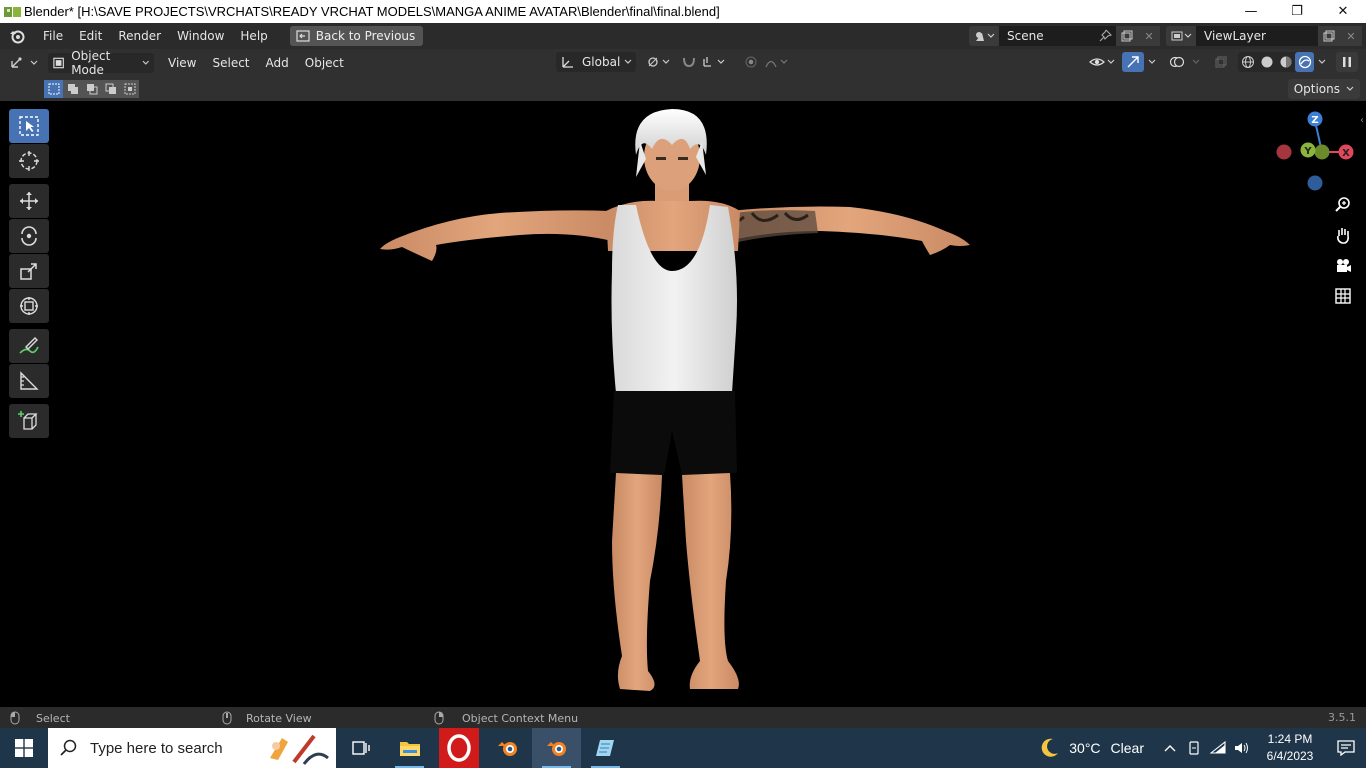  Describe the element at coordinates (596, 62) in the screenshot. I see `transform-orientation-dropdown: Global` at that location.